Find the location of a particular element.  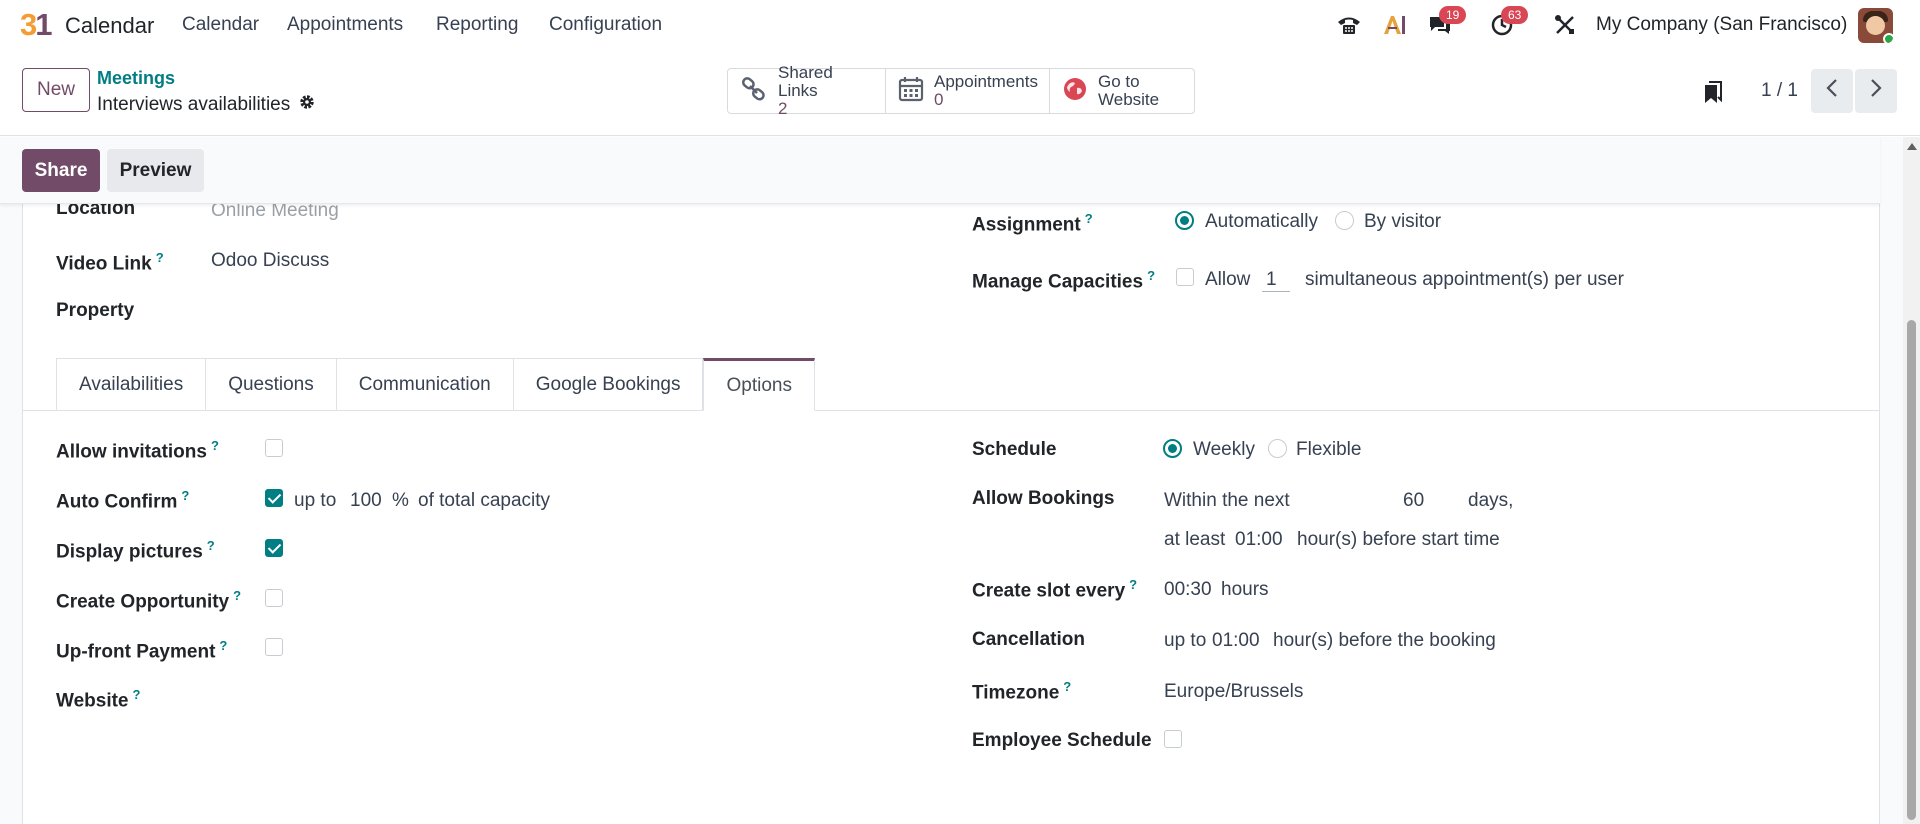

auto-confirm-percentage-input: 100 is located at coordinates (366, 501).